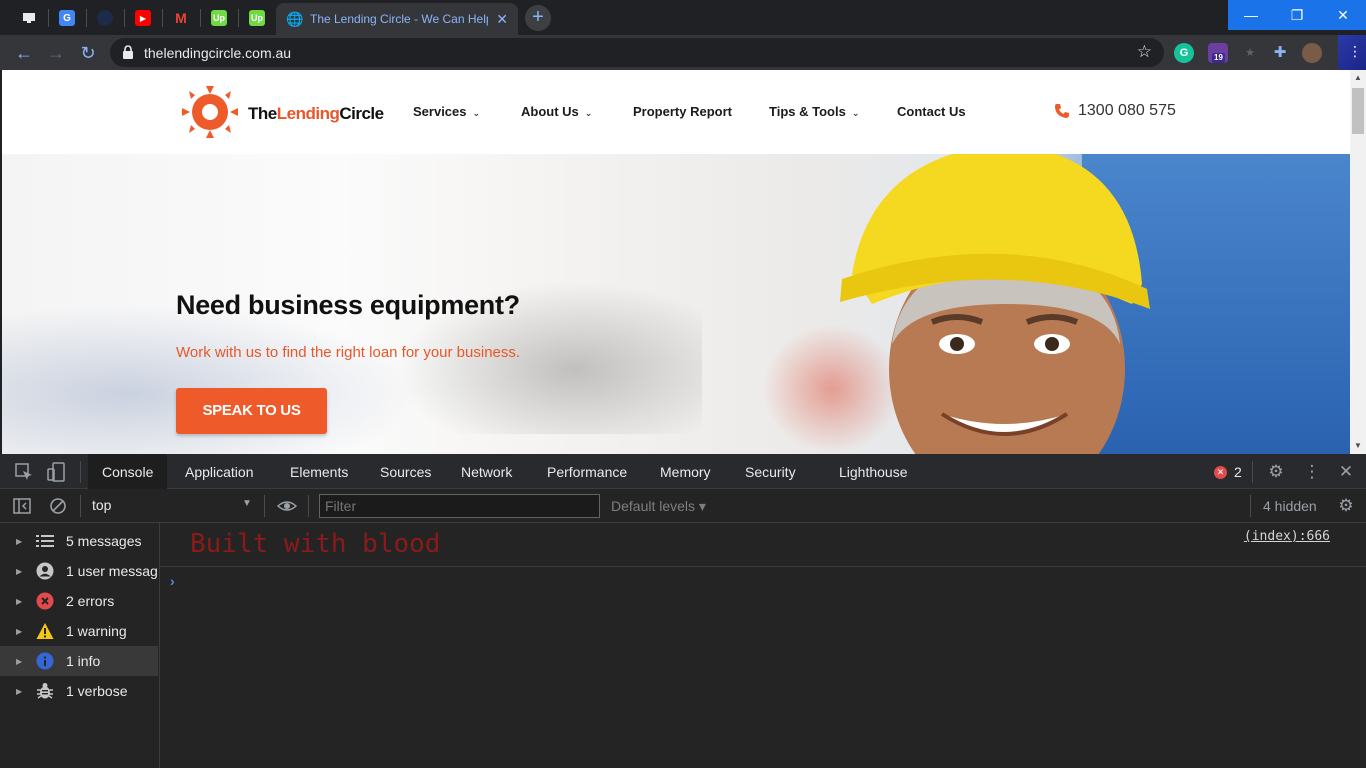 This screenshot has height=768, width=1366. Describe the element at coordinates (1184, 53) in the screenshot. I see `grammarly-icon: G` at that location.